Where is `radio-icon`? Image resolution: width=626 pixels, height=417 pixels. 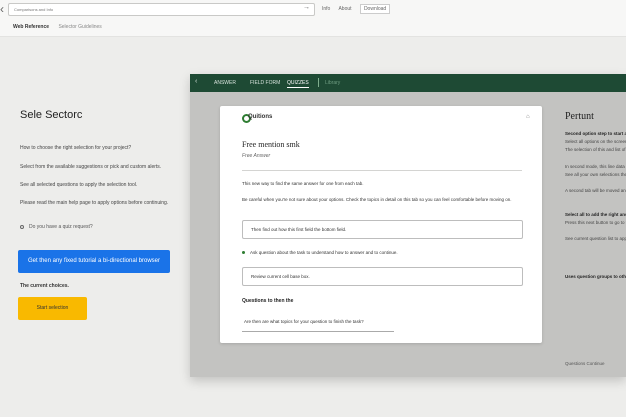
radio-icon is located at coordinates (22, 226).